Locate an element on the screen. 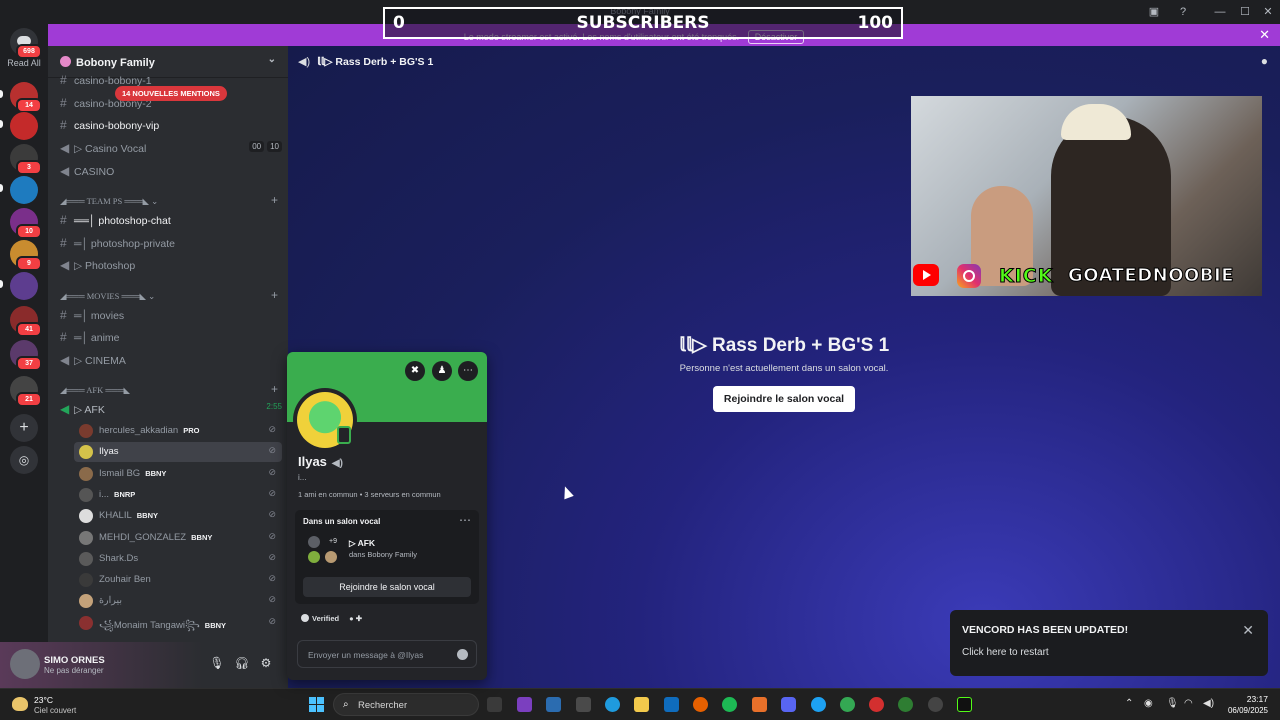 The image size is (1280, 720). windows-start-icon is located at coordinates (316, 704).